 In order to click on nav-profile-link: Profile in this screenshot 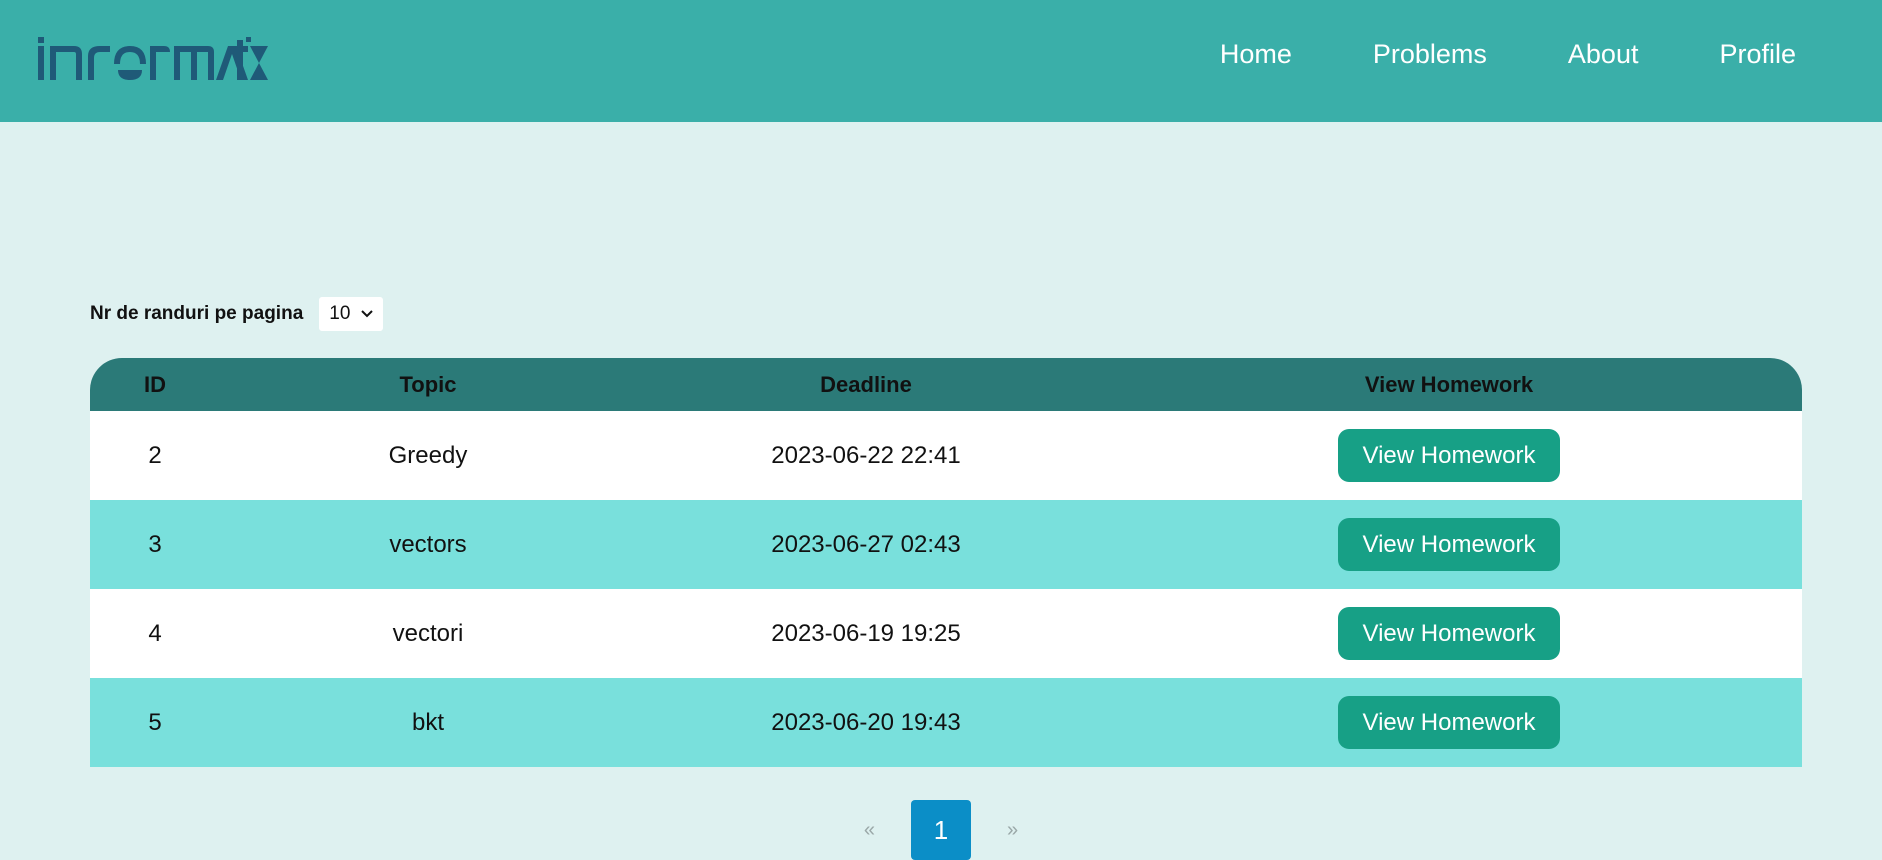, I will do `click(1757, 54)`.